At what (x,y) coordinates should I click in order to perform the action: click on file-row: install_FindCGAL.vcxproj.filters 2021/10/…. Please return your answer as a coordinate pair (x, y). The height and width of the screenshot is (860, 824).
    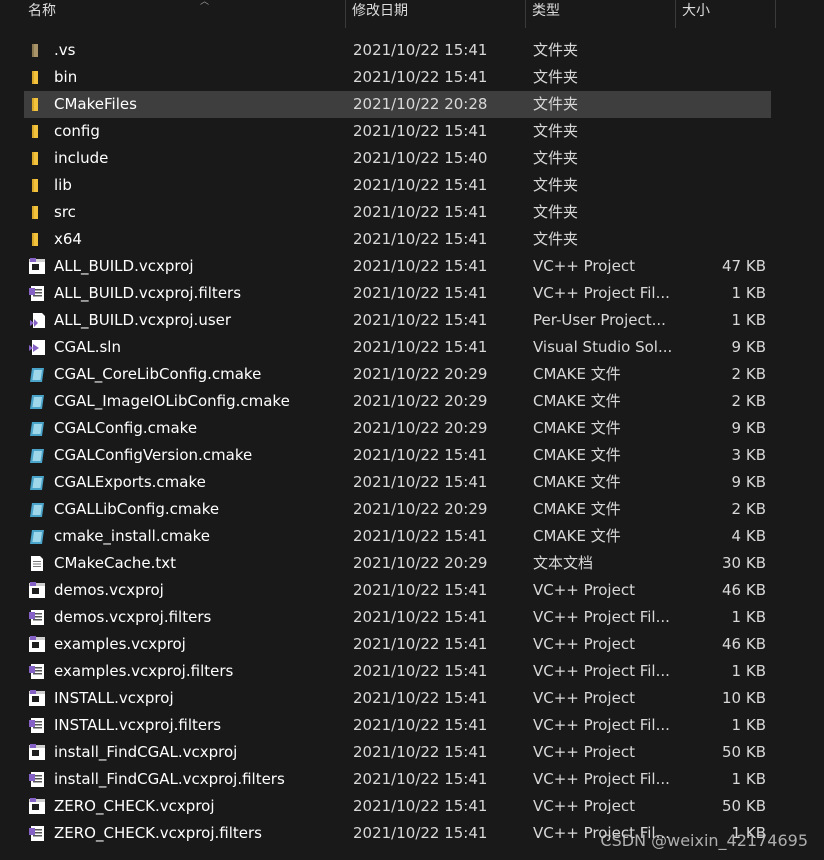
    Looking at the image, I should click on (397, 779).